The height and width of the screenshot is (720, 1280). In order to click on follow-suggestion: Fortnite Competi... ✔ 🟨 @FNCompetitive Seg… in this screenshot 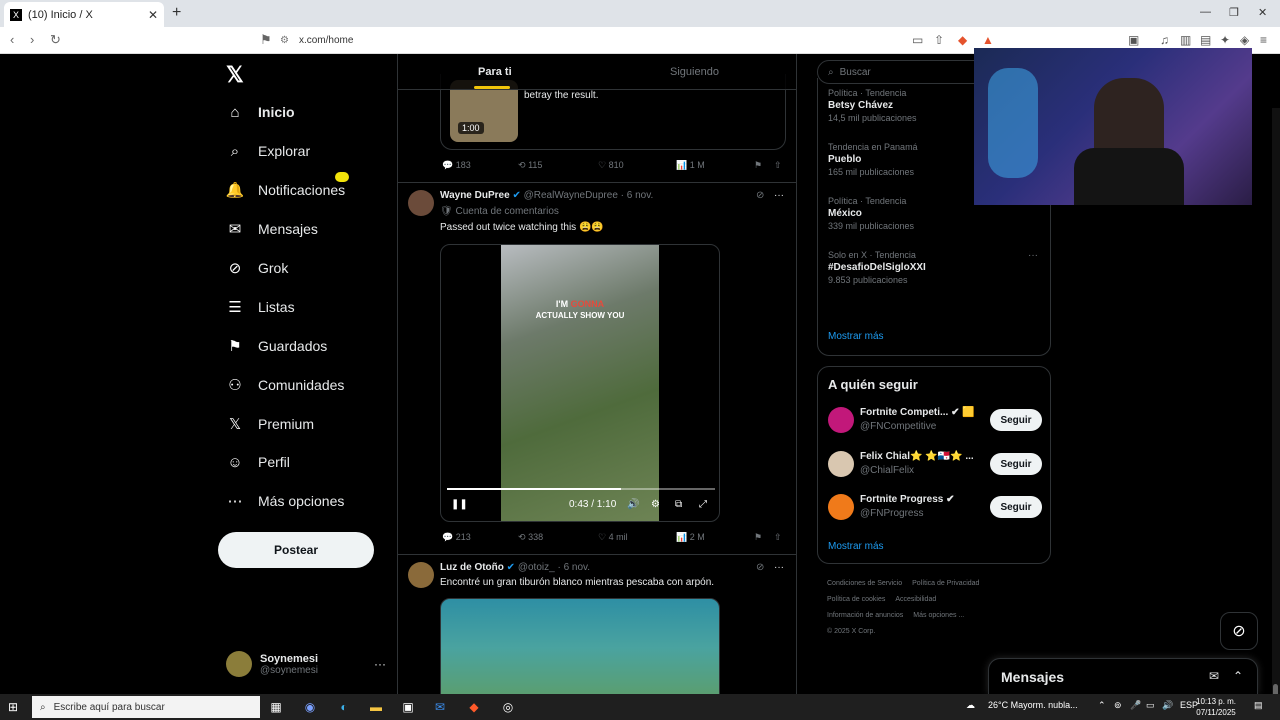, I will do `click(935, 420)`.